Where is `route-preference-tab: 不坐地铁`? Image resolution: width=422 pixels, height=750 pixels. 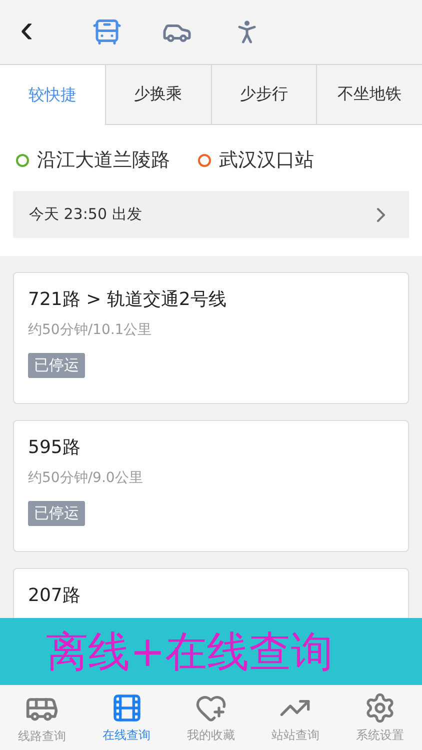 route-preference-tab: 不坐地铁 is located at coordinates (369, 95).